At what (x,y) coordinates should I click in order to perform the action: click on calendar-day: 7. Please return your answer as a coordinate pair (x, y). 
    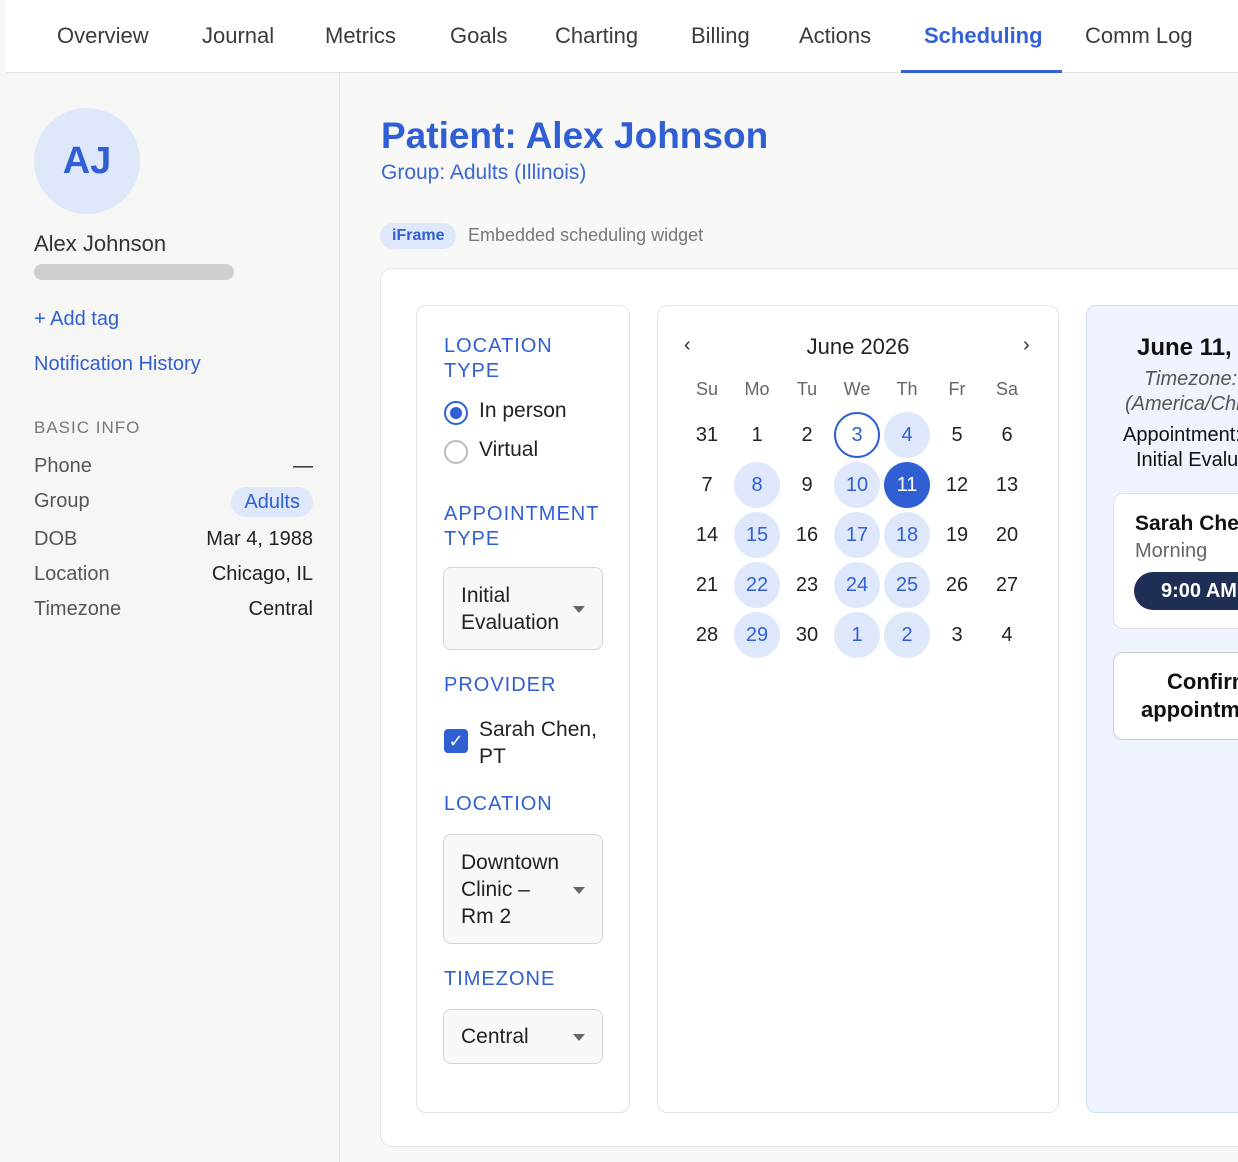
    Looking at the image, I should click on (707, 485).